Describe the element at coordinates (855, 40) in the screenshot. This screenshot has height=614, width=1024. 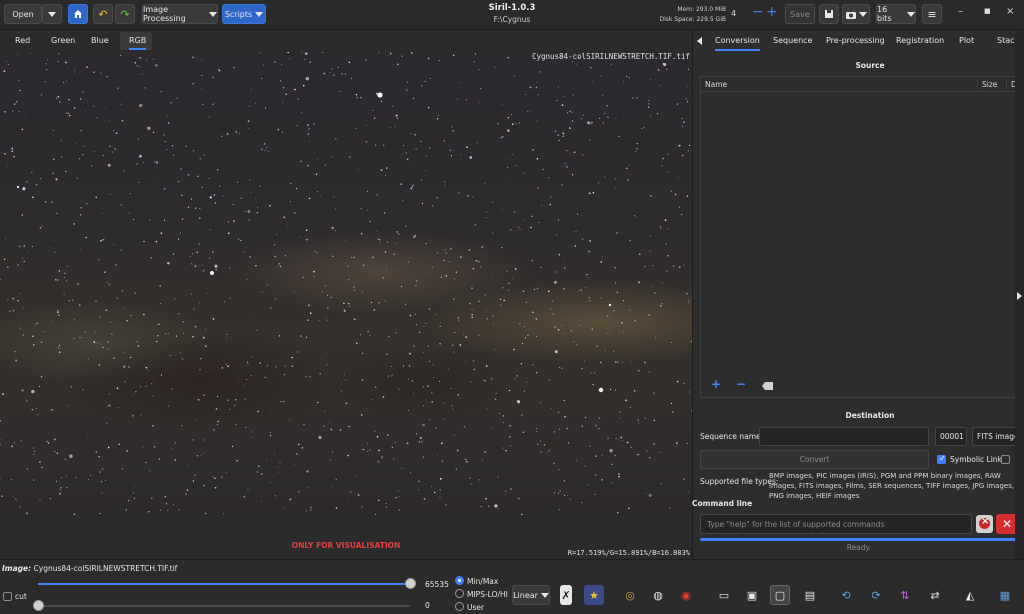
I see `tab-pre-processing: Pre-processing` at that location.